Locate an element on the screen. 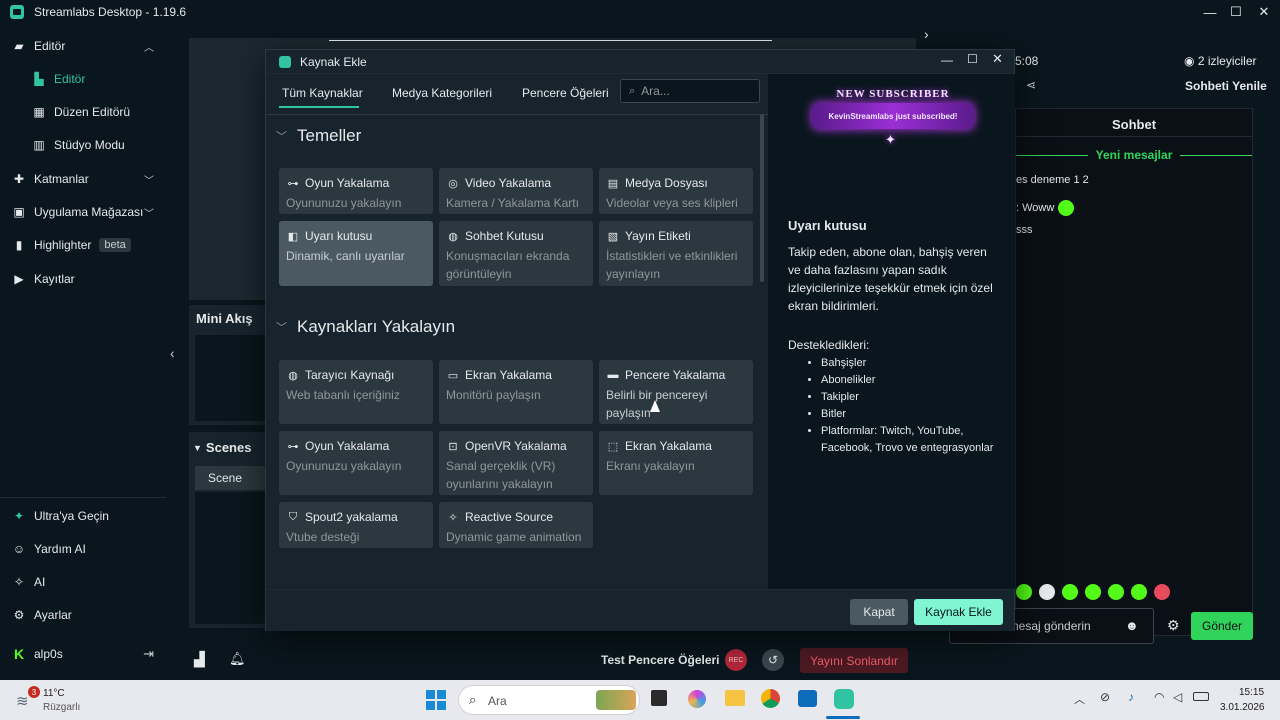 The height and width of the screenshot is (720, 1280). sidebar-item-editor-group: ▰ Editör ︿ is located at coordinates (83, 46).